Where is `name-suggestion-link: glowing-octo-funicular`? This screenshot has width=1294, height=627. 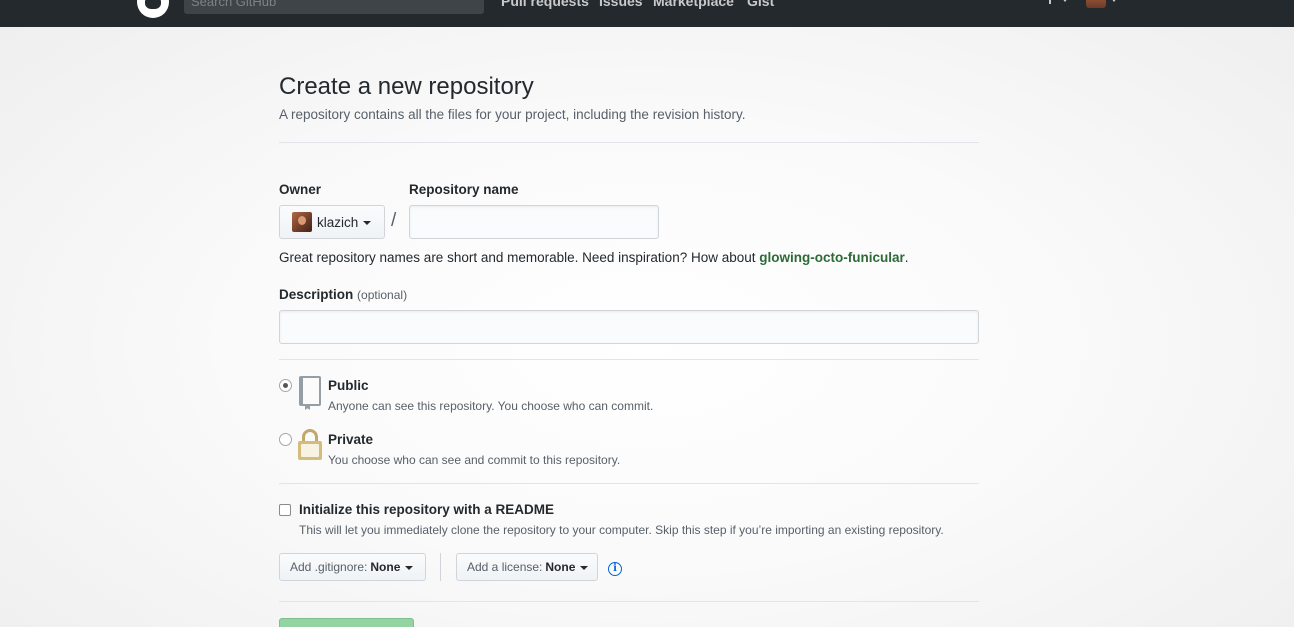 name-suggestion-link: glowing-octo-funicular is located at coordinates (831, 257).